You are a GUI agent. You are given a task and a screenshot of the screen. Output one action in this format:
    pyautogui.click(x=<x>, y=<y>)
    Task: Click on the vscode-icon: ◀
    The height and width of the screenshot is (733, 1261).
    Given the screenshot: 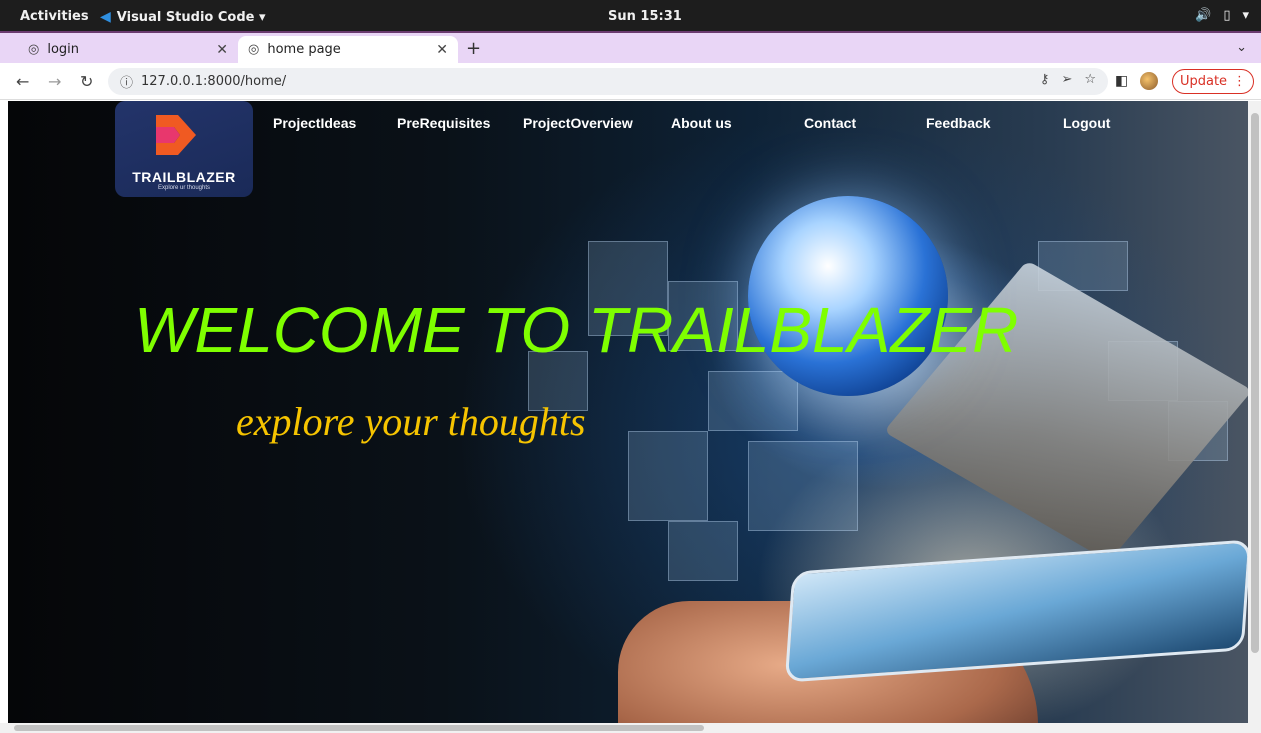 What is the action you would take?
    pyautogui.click(x=105, y=17)
    